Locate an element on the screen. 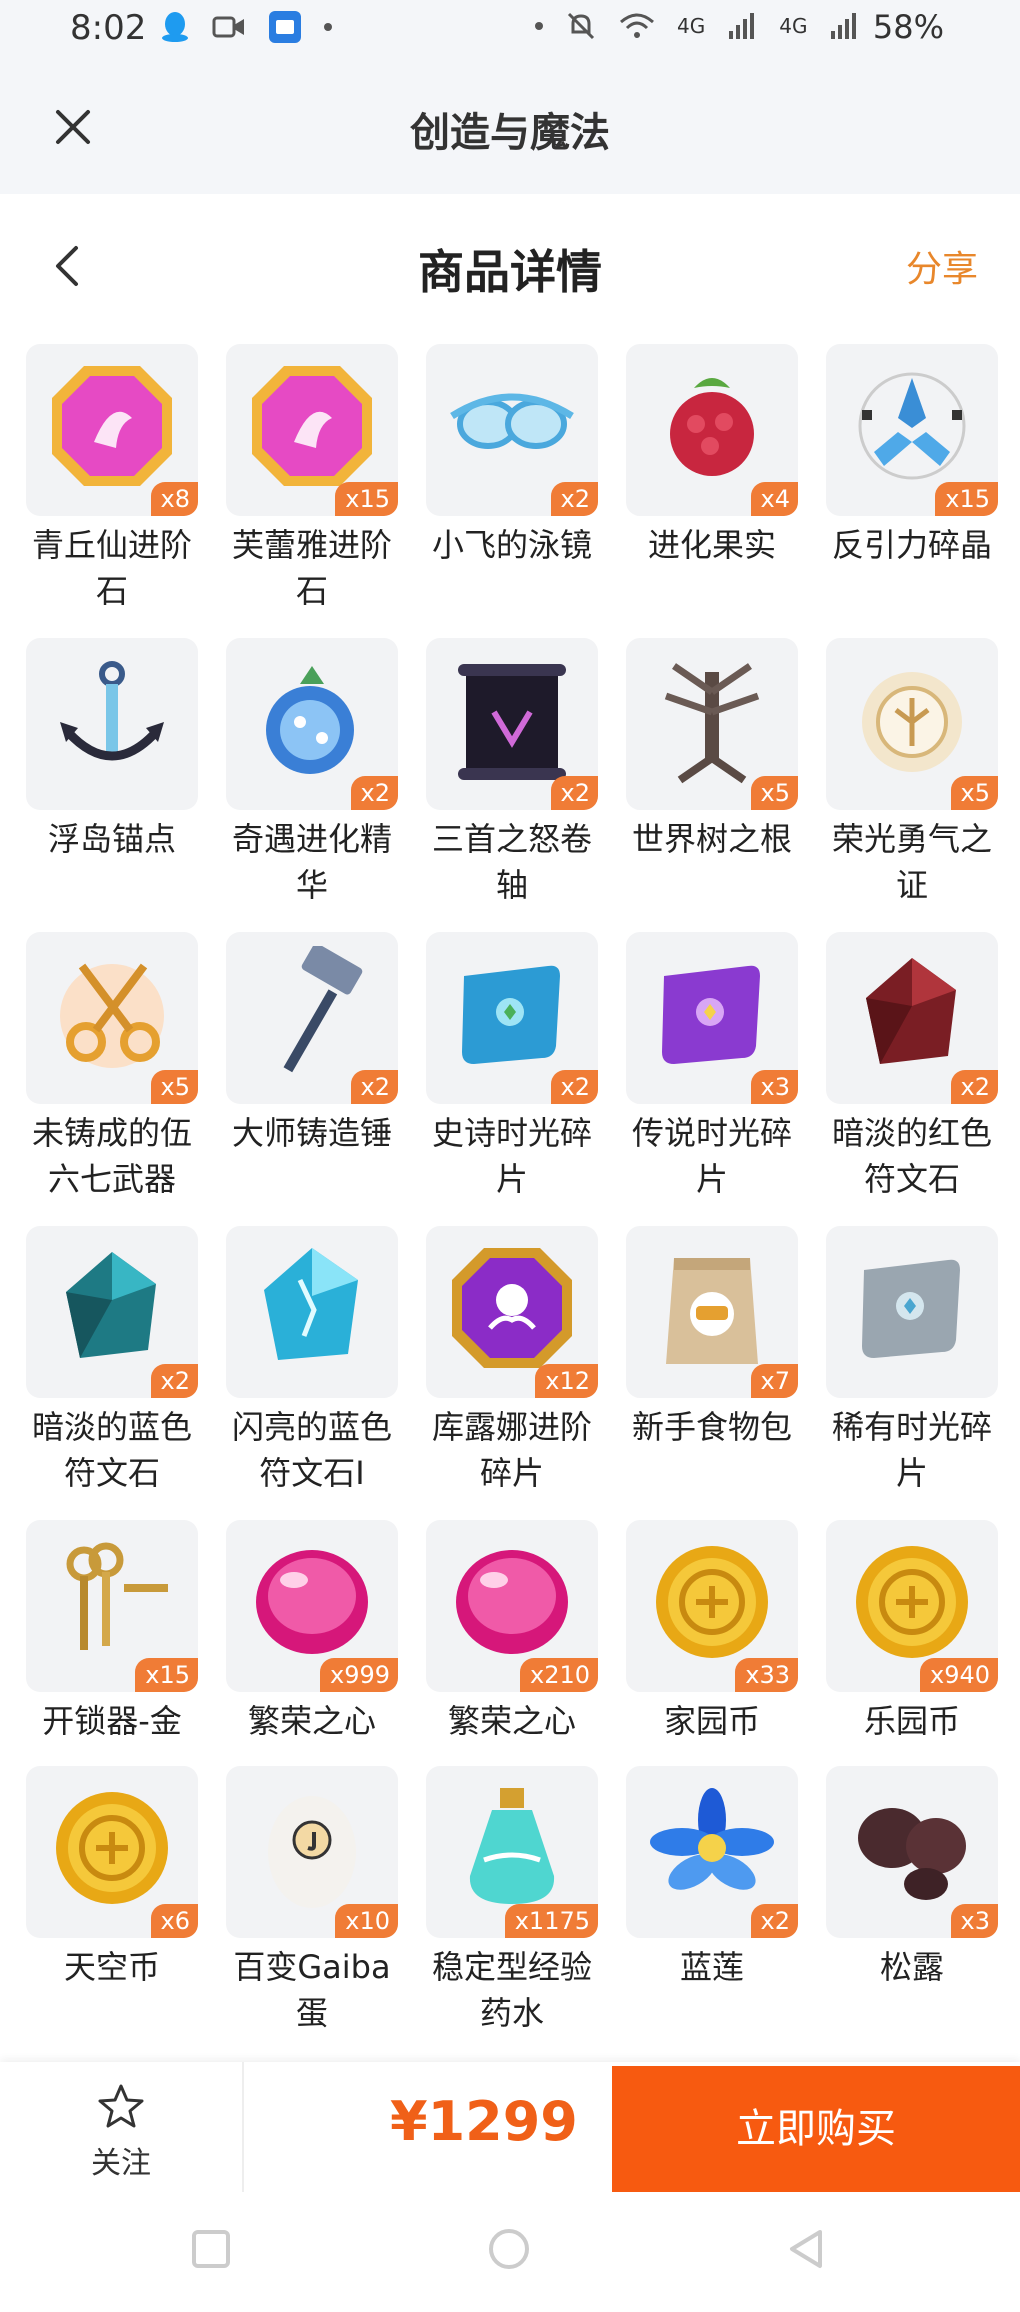  item-thumbnail: x210 is located at coordinates (512, 1606).